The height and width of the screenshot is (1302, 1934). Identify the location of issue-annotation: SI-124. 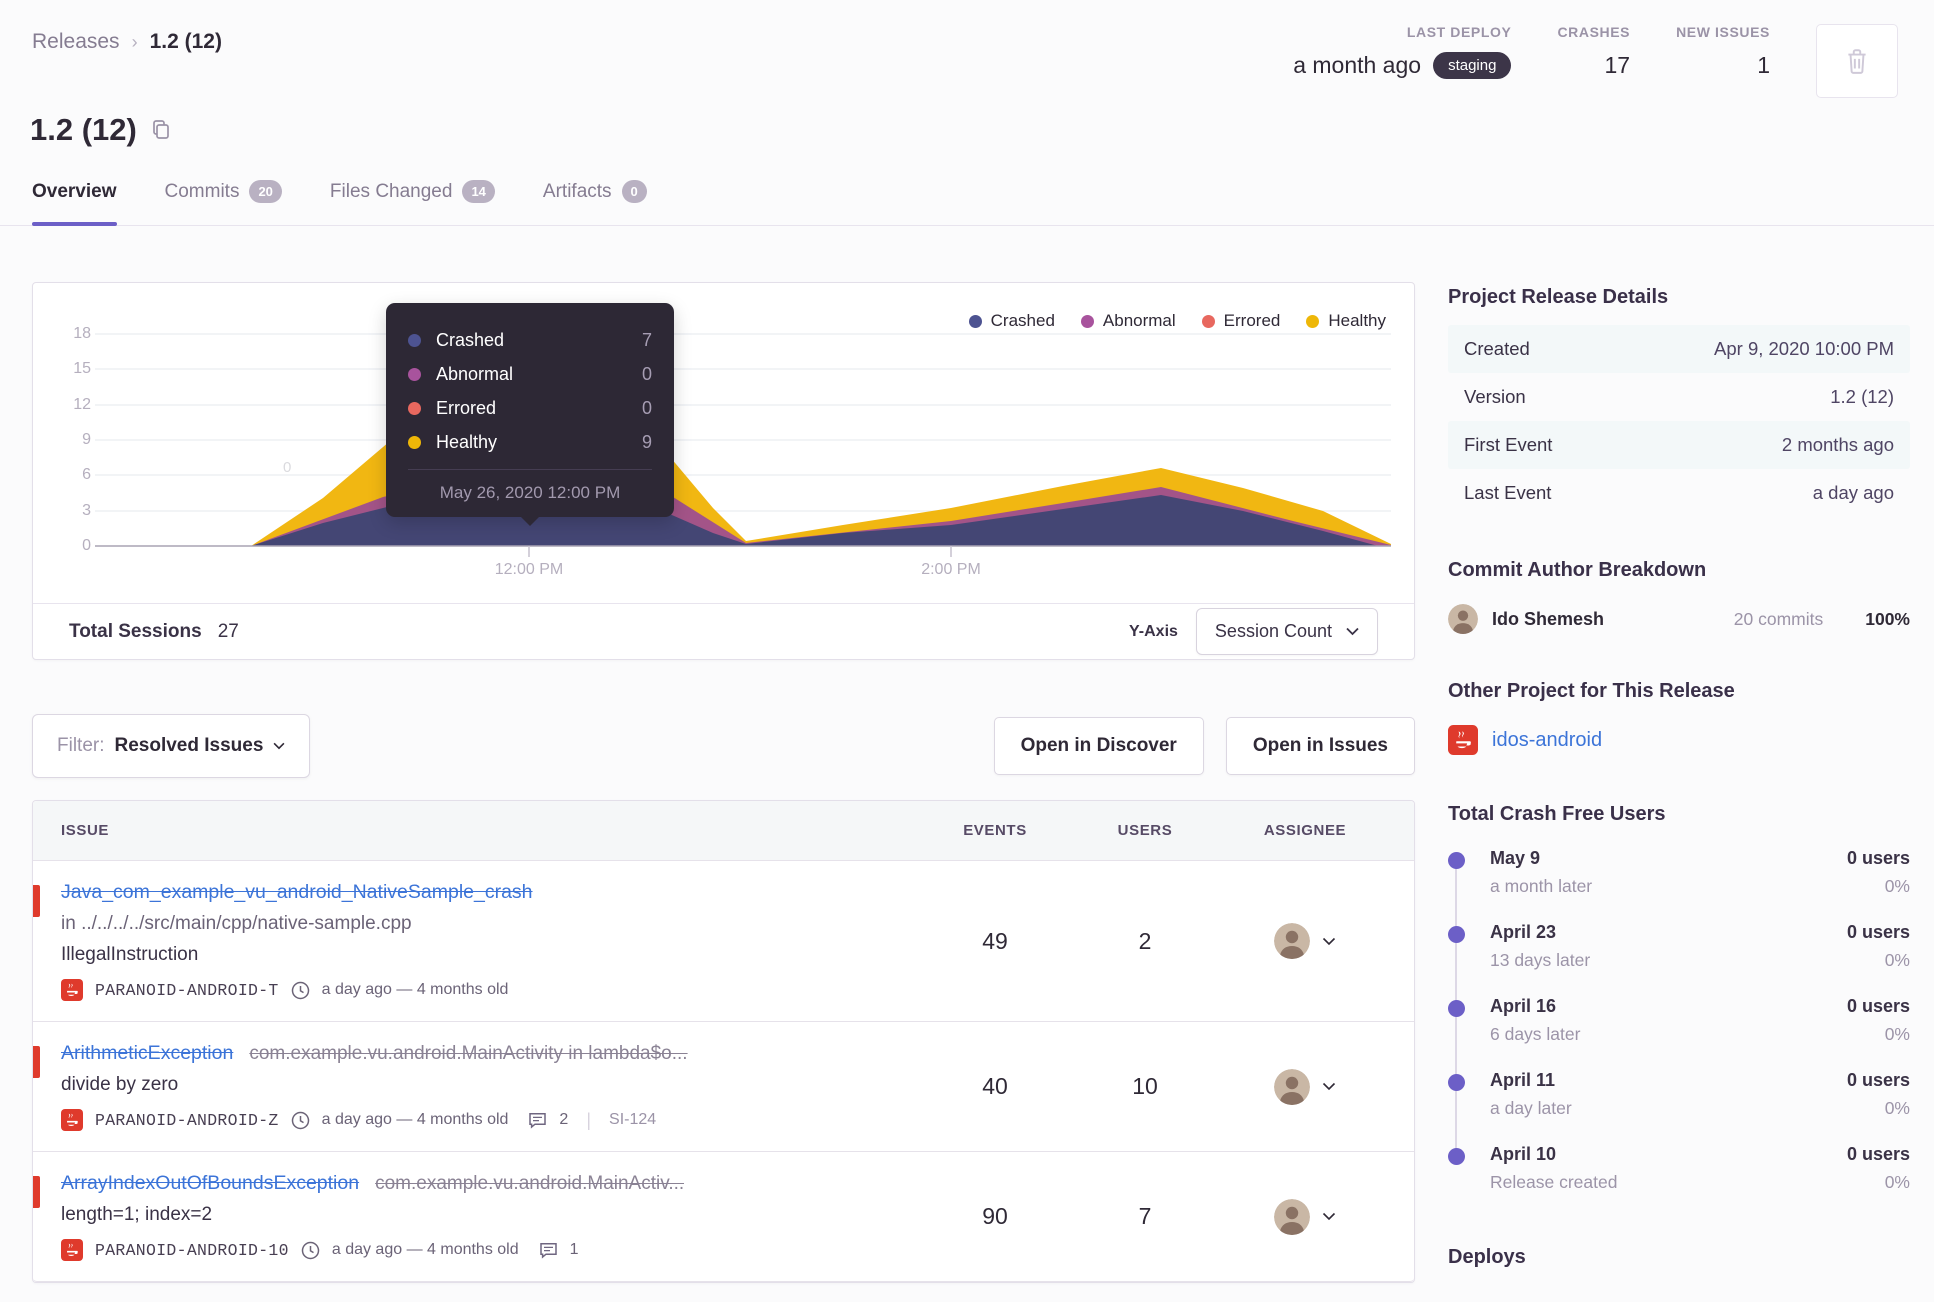
(632, 1120).